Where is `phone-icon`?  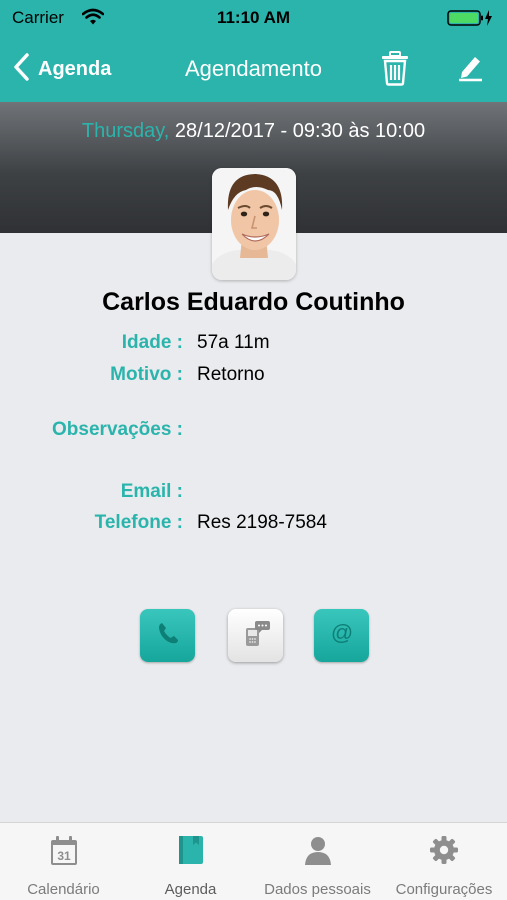 phone-icon is located at coordinates (168, 635).